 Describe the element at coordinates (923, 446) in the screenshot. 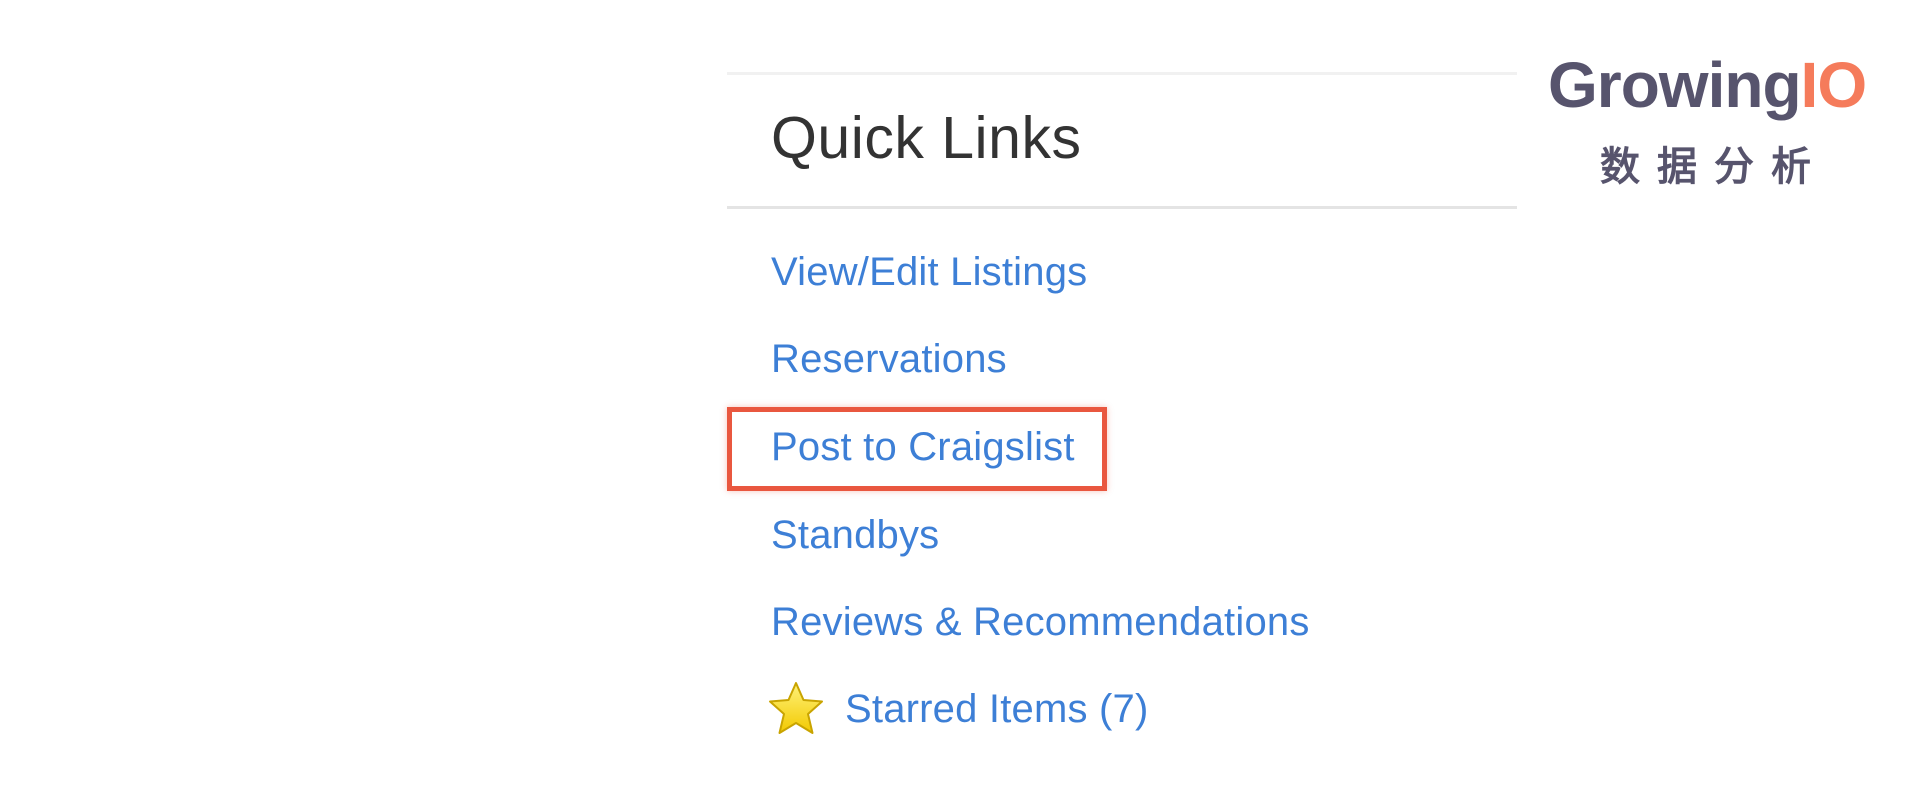

I see `link-label: Post to Craigslist` at that location.